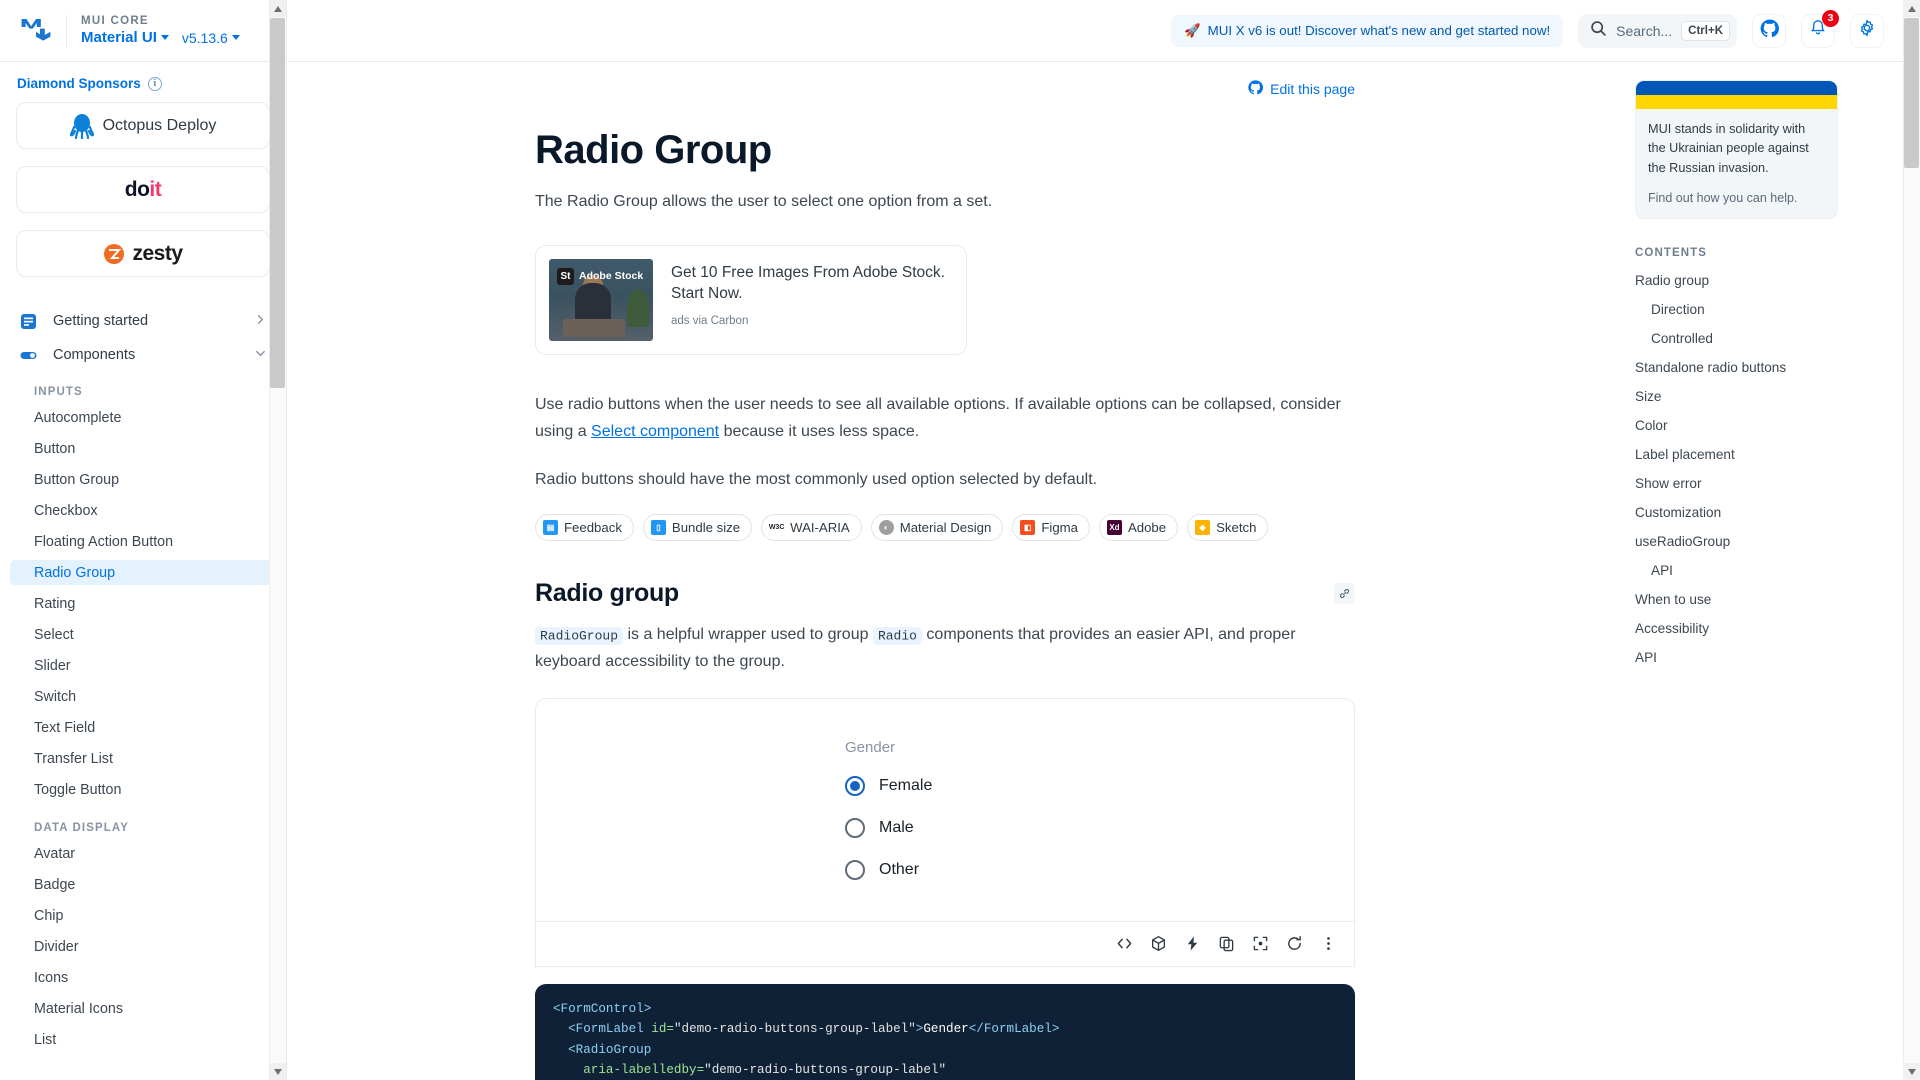 The image size is (1920, 1080). What do you see at coordinates (125, 37) in the screenshot?
I see `product-selector: Material UI` at bounding box center [125, 37].